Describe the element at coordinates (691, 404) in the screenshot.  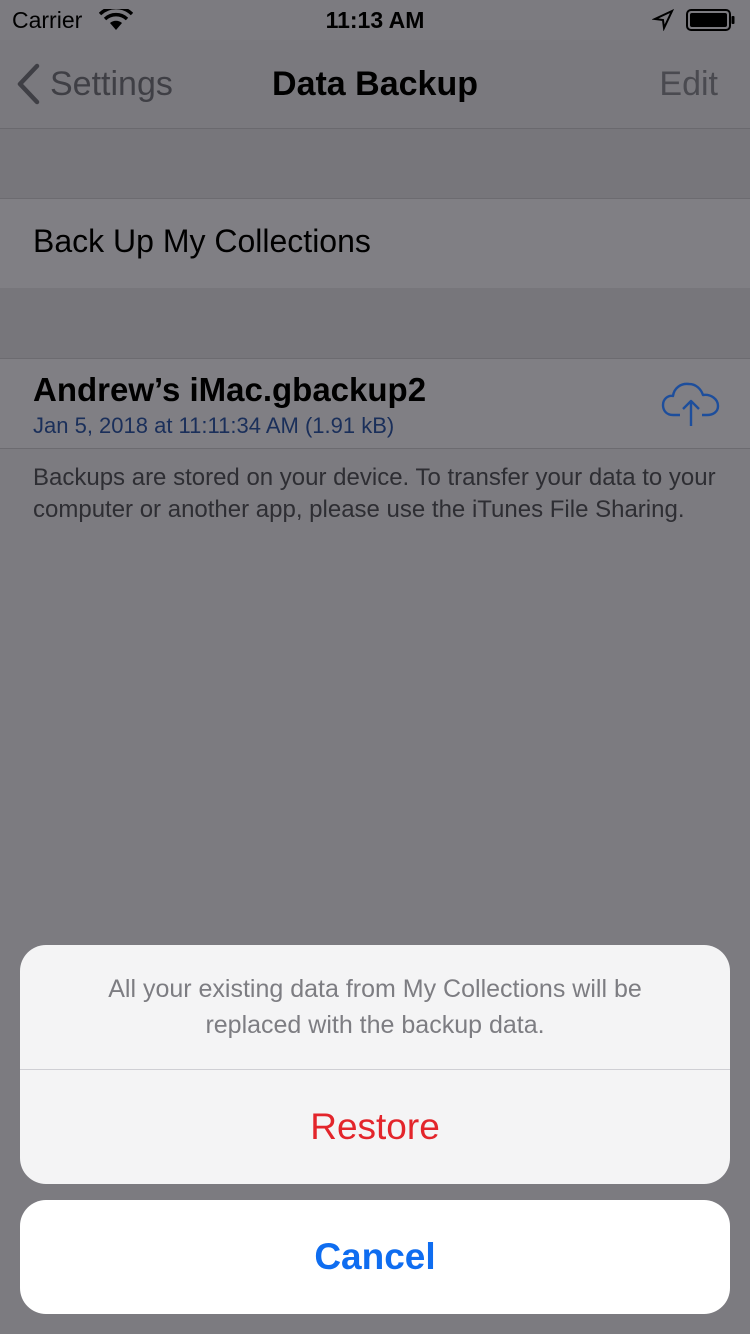
I see `cloud-upload-icon` at that location.